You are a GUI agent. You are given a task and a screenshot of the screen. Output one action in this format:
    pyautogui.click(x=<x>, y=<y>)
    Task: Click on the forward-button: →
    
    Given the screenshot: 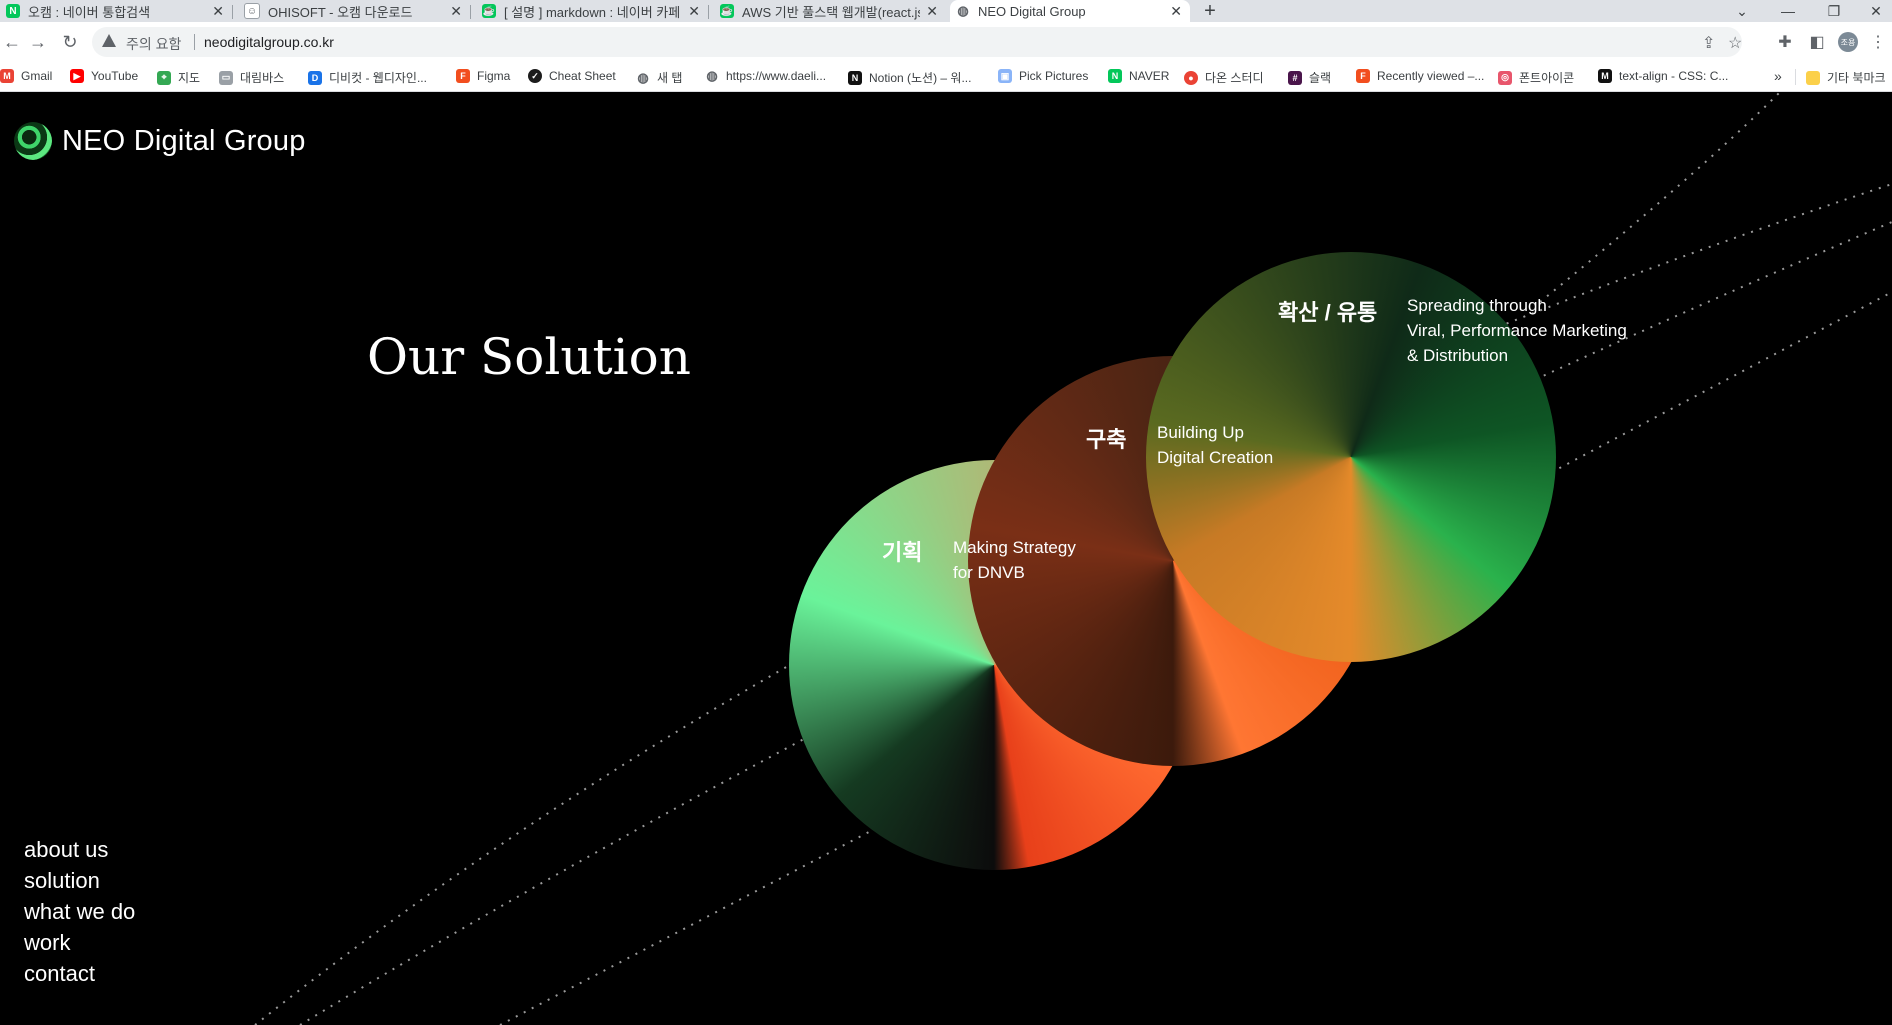 What is the action you would take?
    pyautogui.click(x=38, y=42)
    